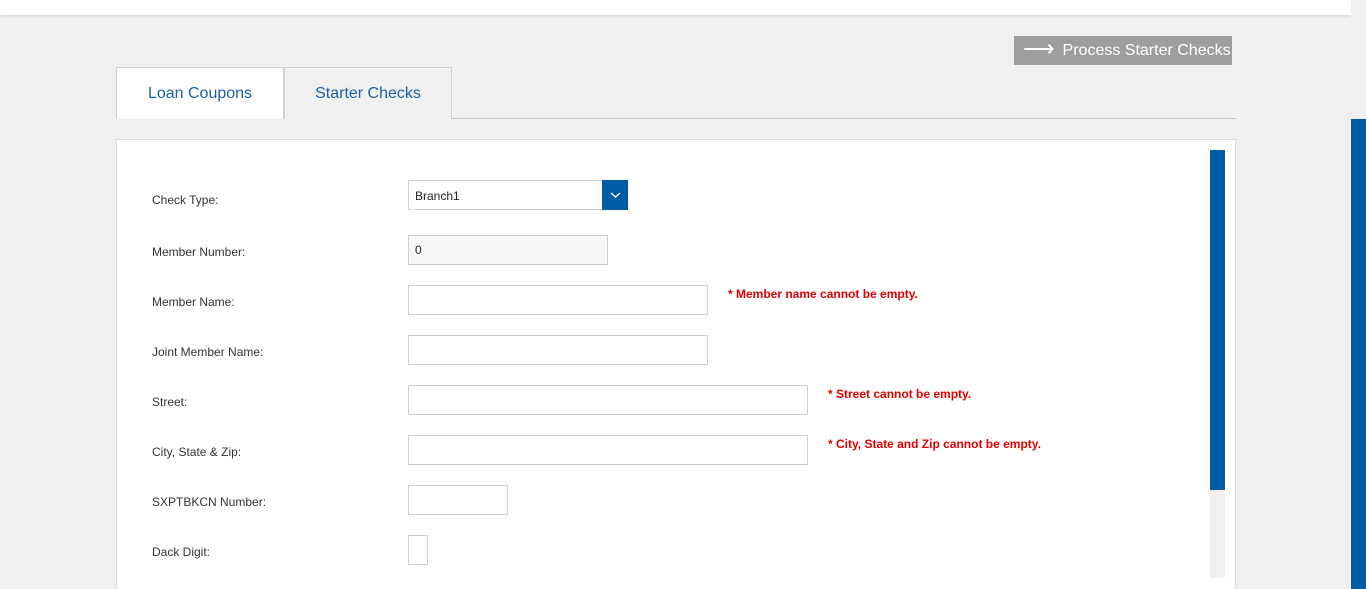 Image resolution: width=1366 pixels, height=589 pixels. Describe the element at coordinates (181, 552) in the screenshot. I see `dack-digit-label: Dack Digit:` at that location.